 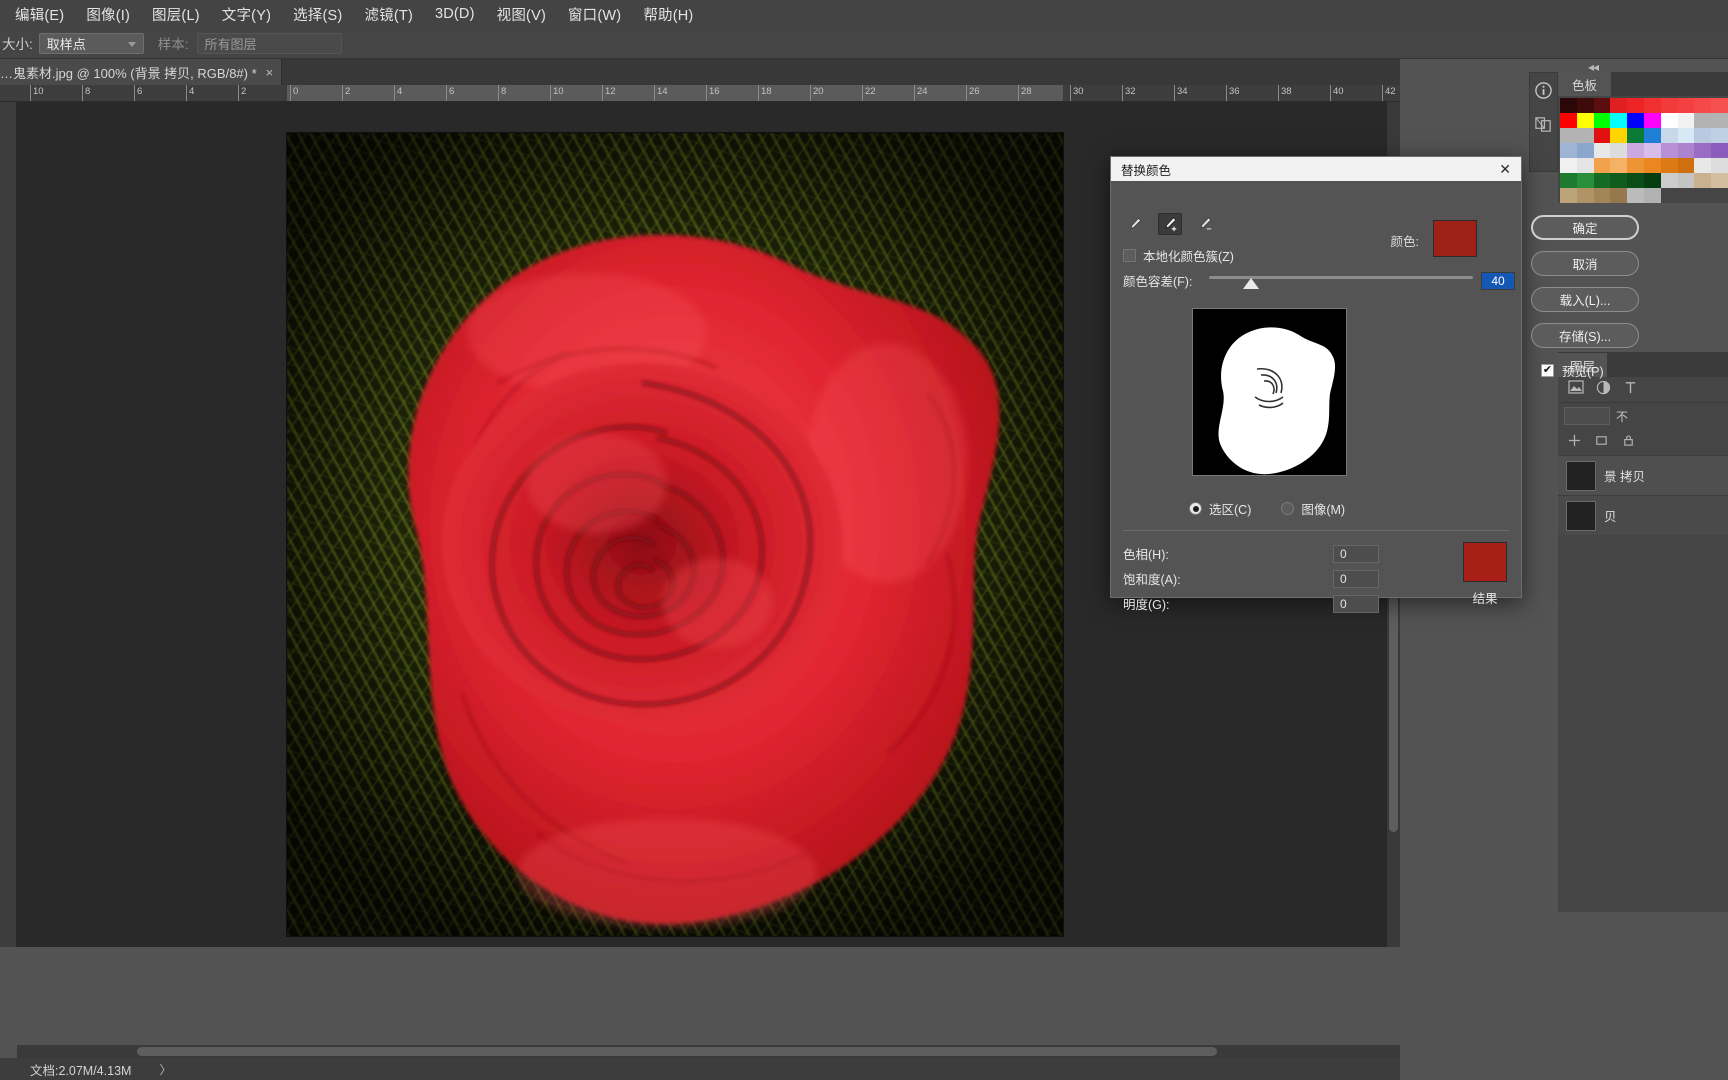 I want to click on localized-clusters-checkbox, so click(x=1129, y=255).